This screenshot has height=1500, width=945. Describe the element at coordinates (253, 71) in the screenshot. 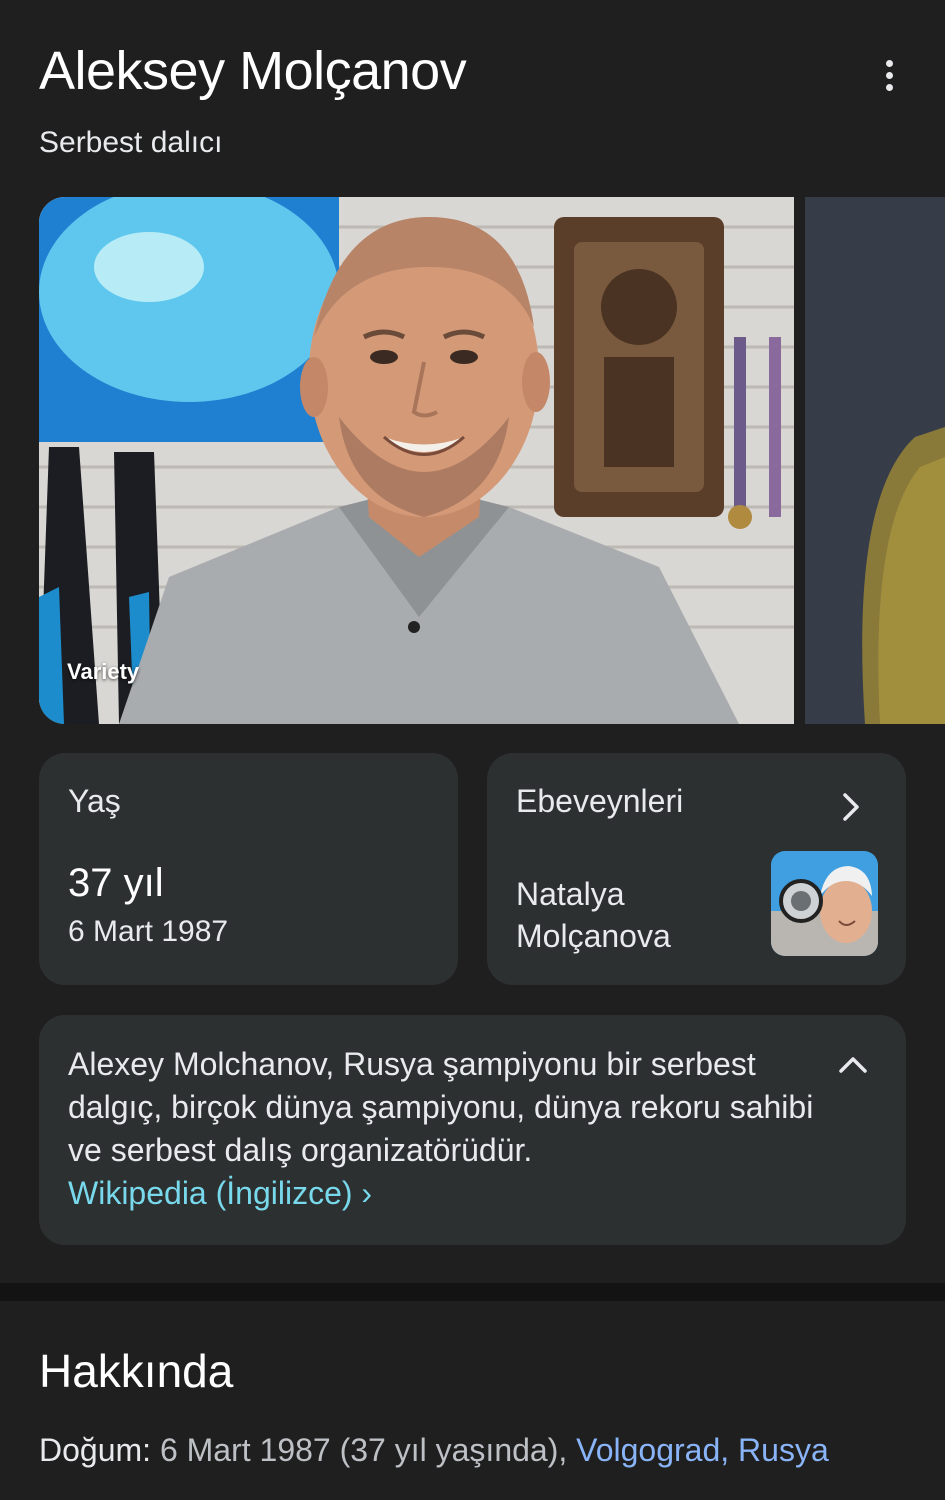

I see `entity-title: Aleksey Molçanov` at that location.